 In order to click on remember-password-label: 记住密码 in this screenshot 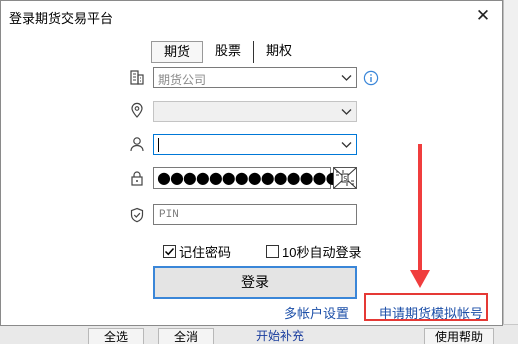, I will do `click(205, 252)`.